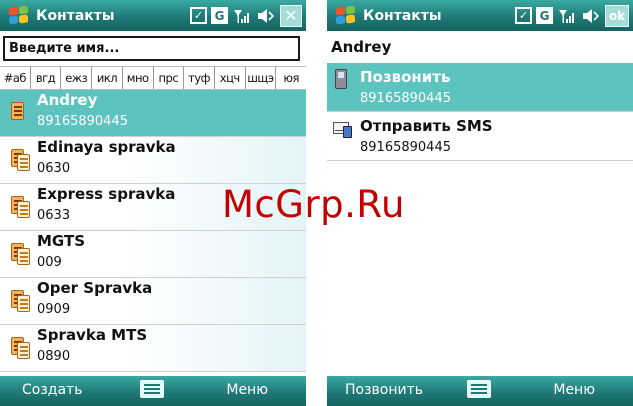 The height and width of the screenshot is (406, 633). I want to click on softkey-bar: Позвонить Меню, so click(480, 391).